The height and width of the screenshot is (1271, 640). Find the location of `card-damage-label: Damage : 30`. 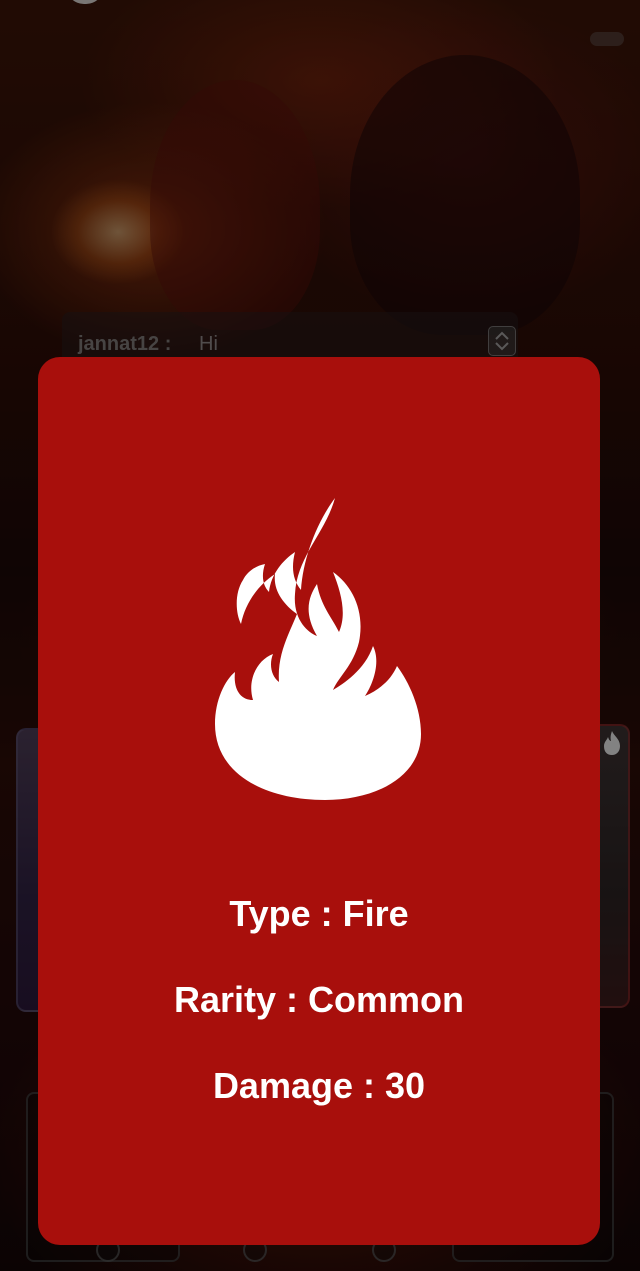

card-damage-label: Damage : 30 is located at coordinates (319, 1085).